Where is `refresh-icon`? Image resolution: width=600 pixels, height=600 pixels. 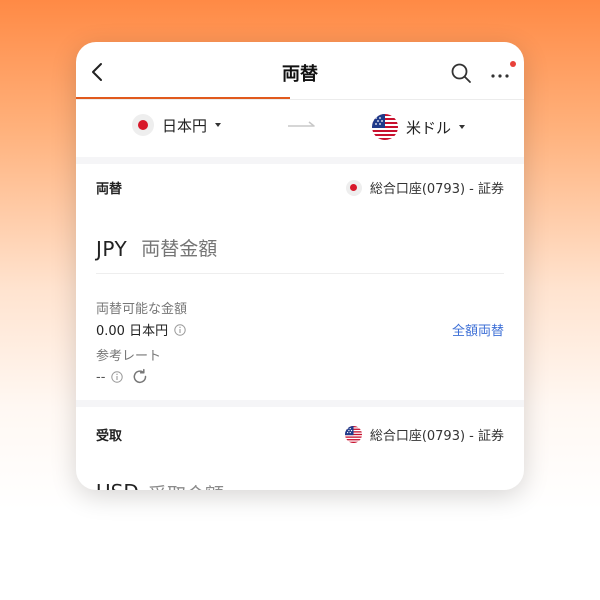 refresh-icon is located at coordinates (140, 377).